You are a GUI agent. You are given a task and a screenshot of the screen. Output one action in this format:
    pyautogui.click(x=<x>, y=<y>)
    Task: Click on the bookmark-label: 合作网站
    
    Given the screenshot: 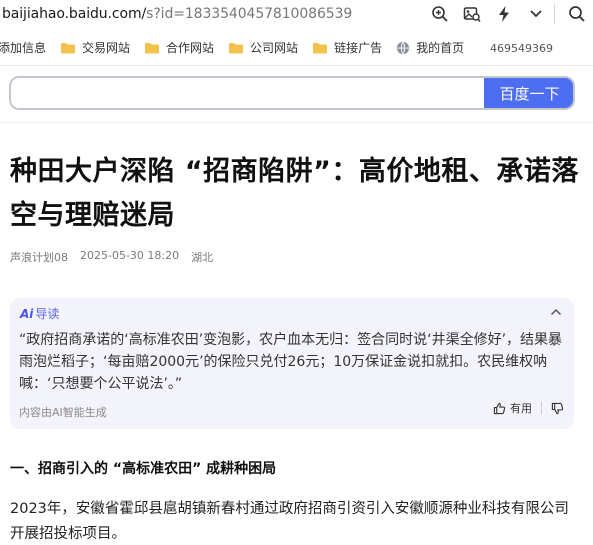 What is the action you would take?
    pyautogui.click(x=190, y=48)
    